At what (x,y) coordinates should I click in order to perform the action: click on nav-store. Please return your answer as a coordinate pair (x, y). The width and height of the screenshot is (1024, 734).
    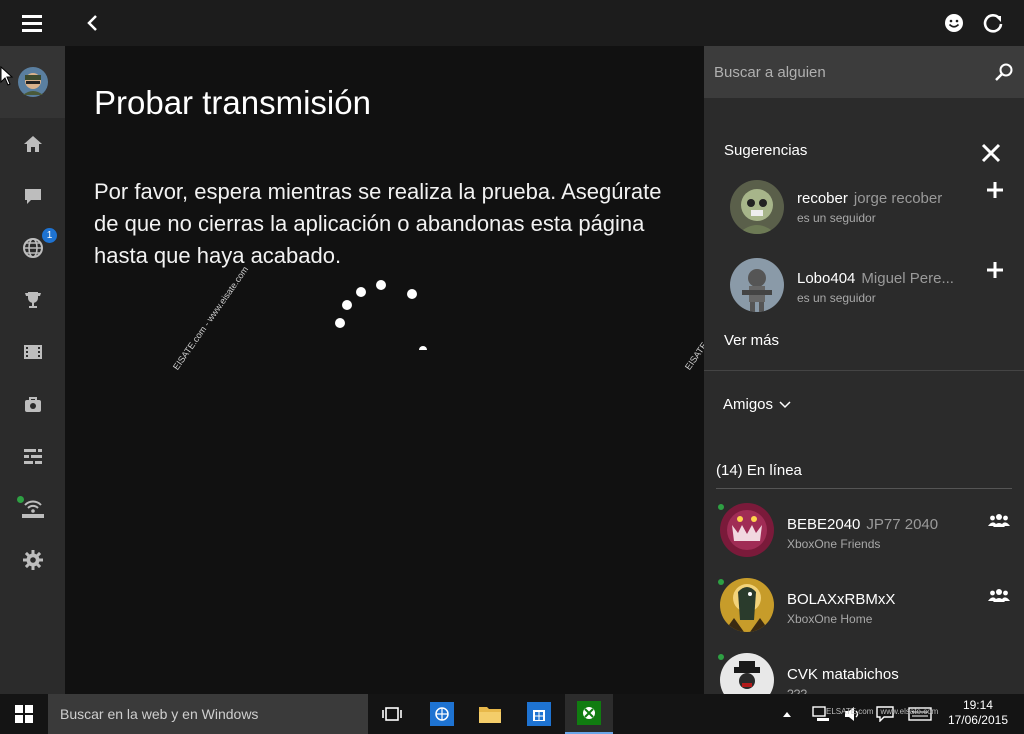
    Looking at the image, I should click on (32, 404).